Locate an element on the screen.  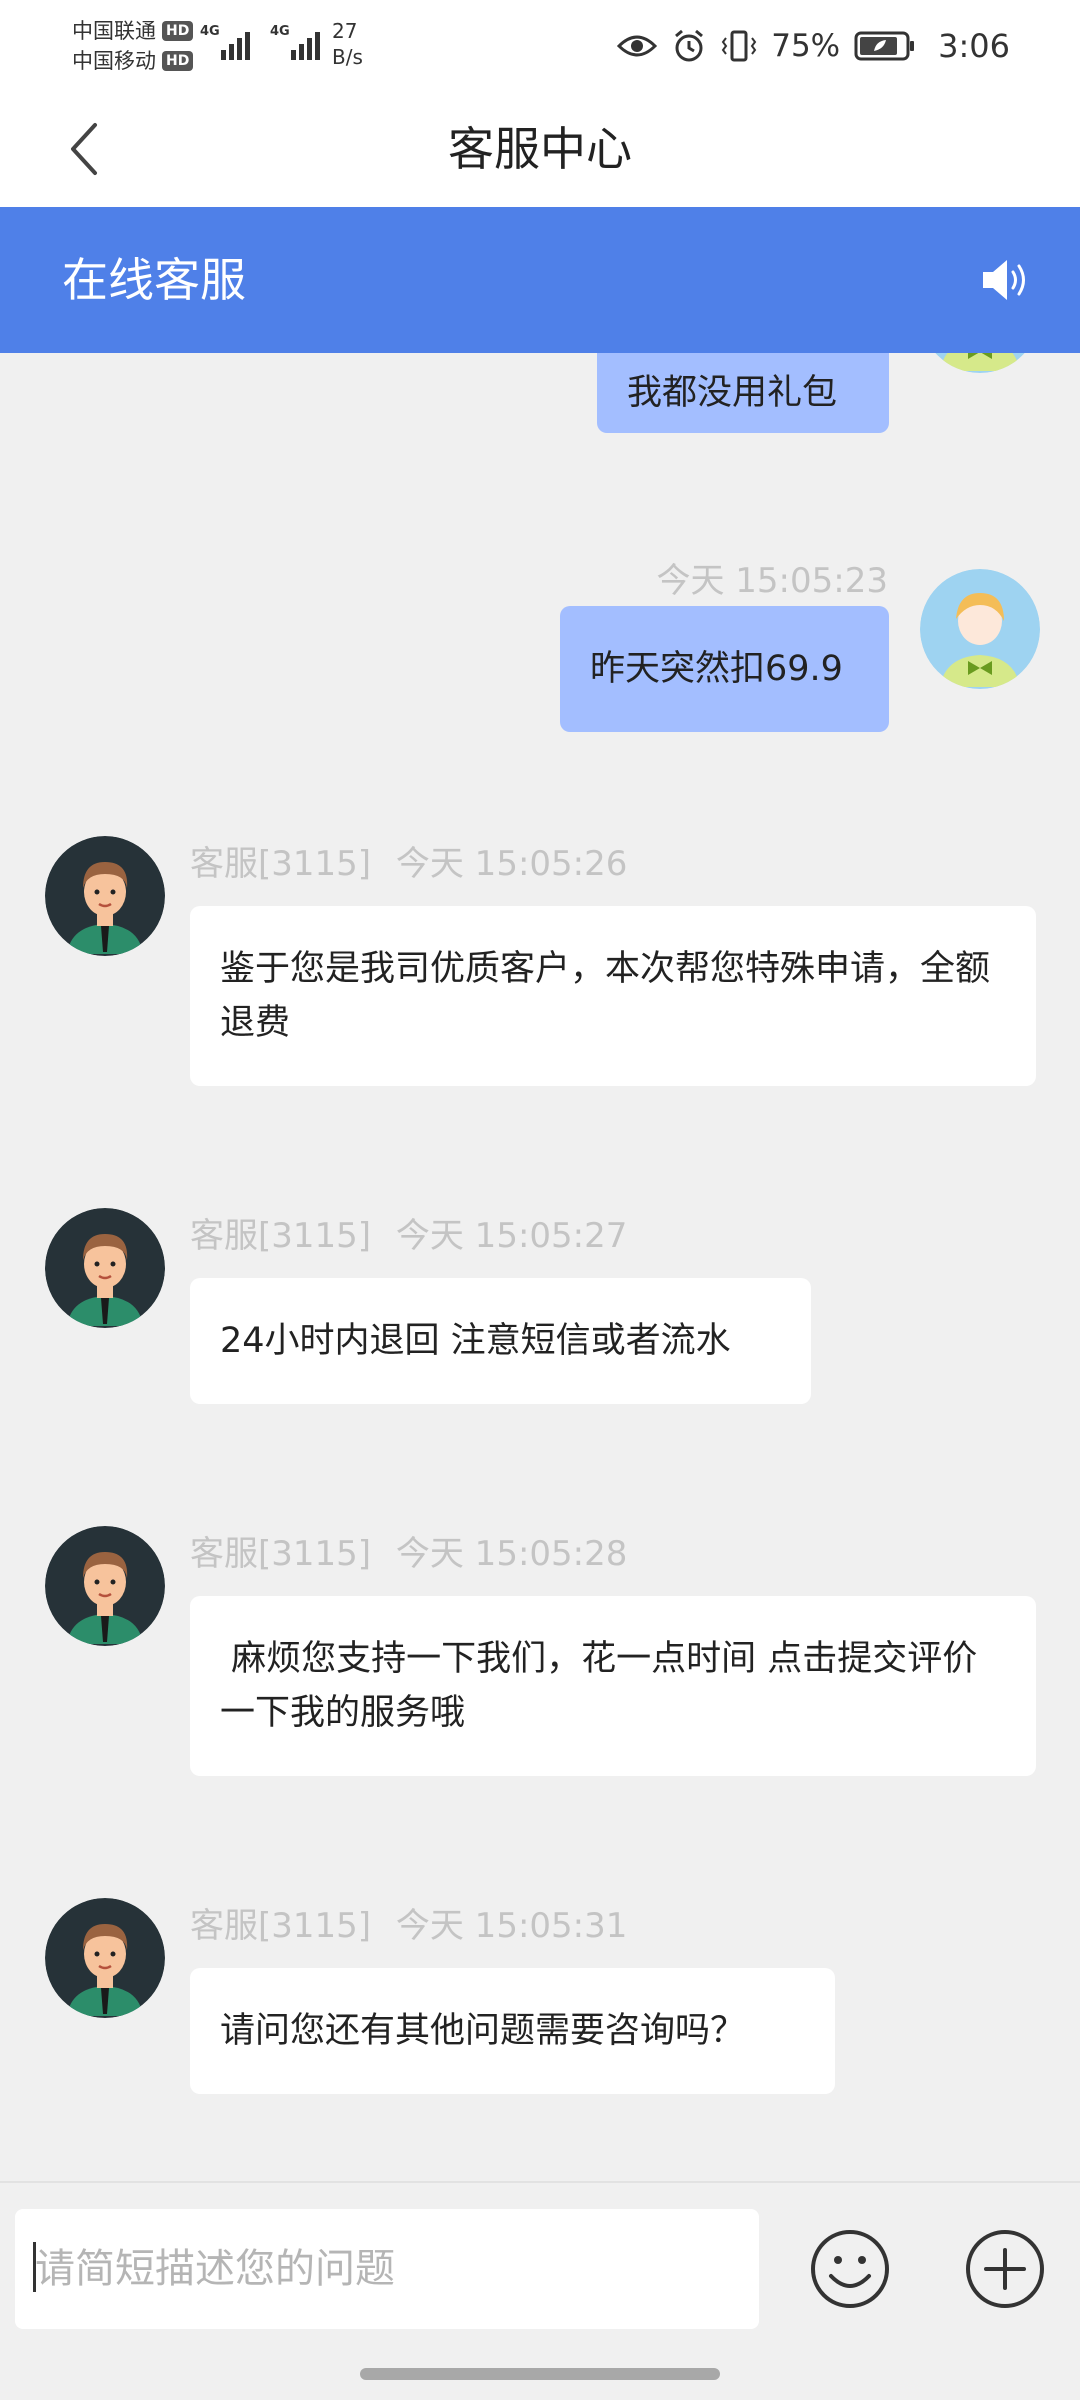
speaker-icon is located at coordinates (1004, 280).